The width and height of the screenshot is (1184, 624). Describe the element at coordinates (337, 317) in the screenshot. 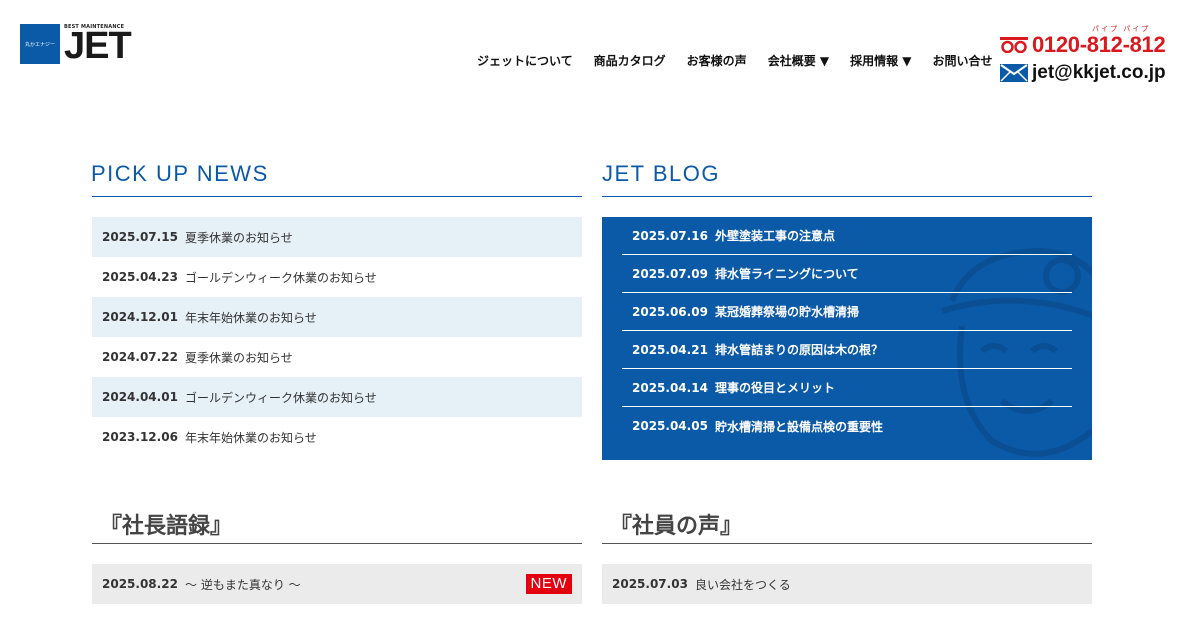

I see `news-item: 2024.12.01 年末年始休業のお知らせ` at that location.